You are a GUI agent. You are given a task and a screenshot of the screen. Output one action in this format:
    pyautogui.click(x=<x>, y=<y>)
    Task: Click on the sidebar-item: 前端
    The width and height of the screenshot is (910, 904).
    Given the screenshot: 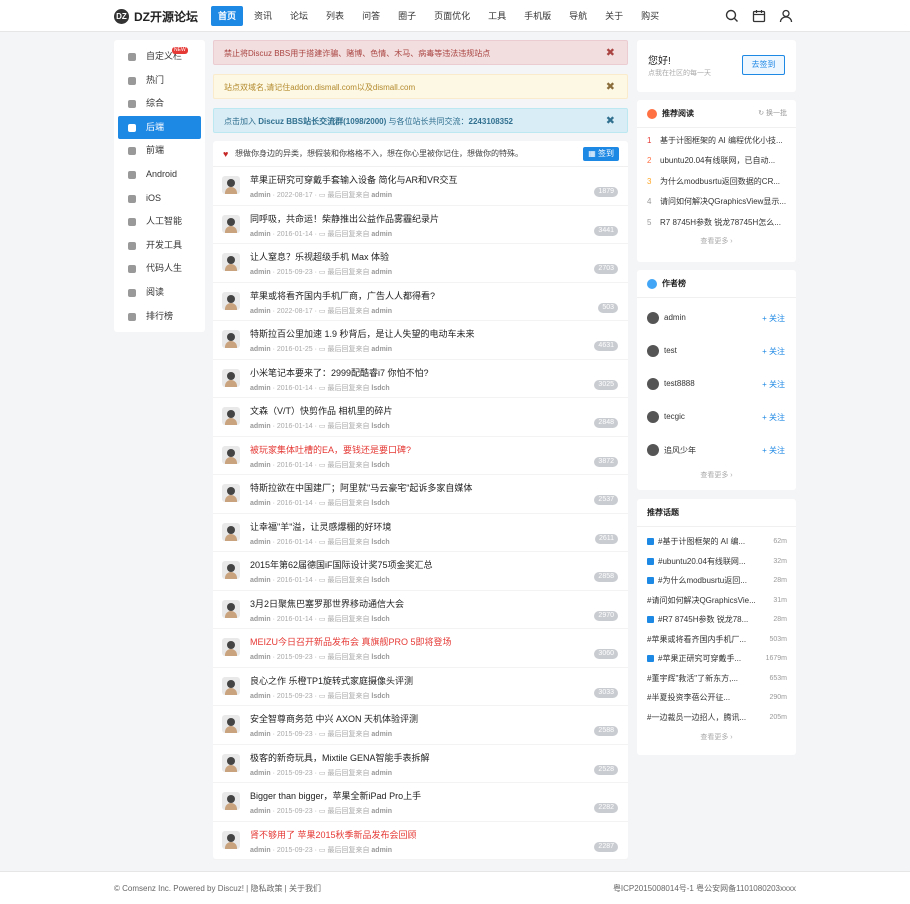 What is the action you would take?
    pyautogui.click(x=159, y=151)
    